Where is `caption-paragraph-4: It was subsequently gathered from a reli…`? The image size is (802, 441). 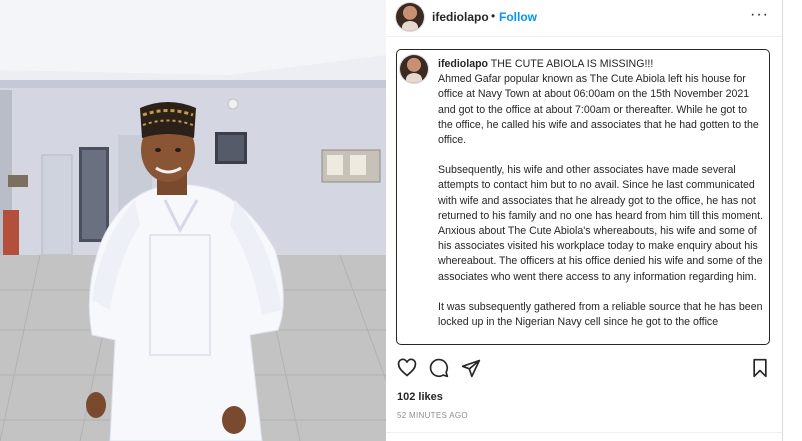 caption-paragraph-4: It was subsequently gathered from a reli… is located at coordinates (600, 314).